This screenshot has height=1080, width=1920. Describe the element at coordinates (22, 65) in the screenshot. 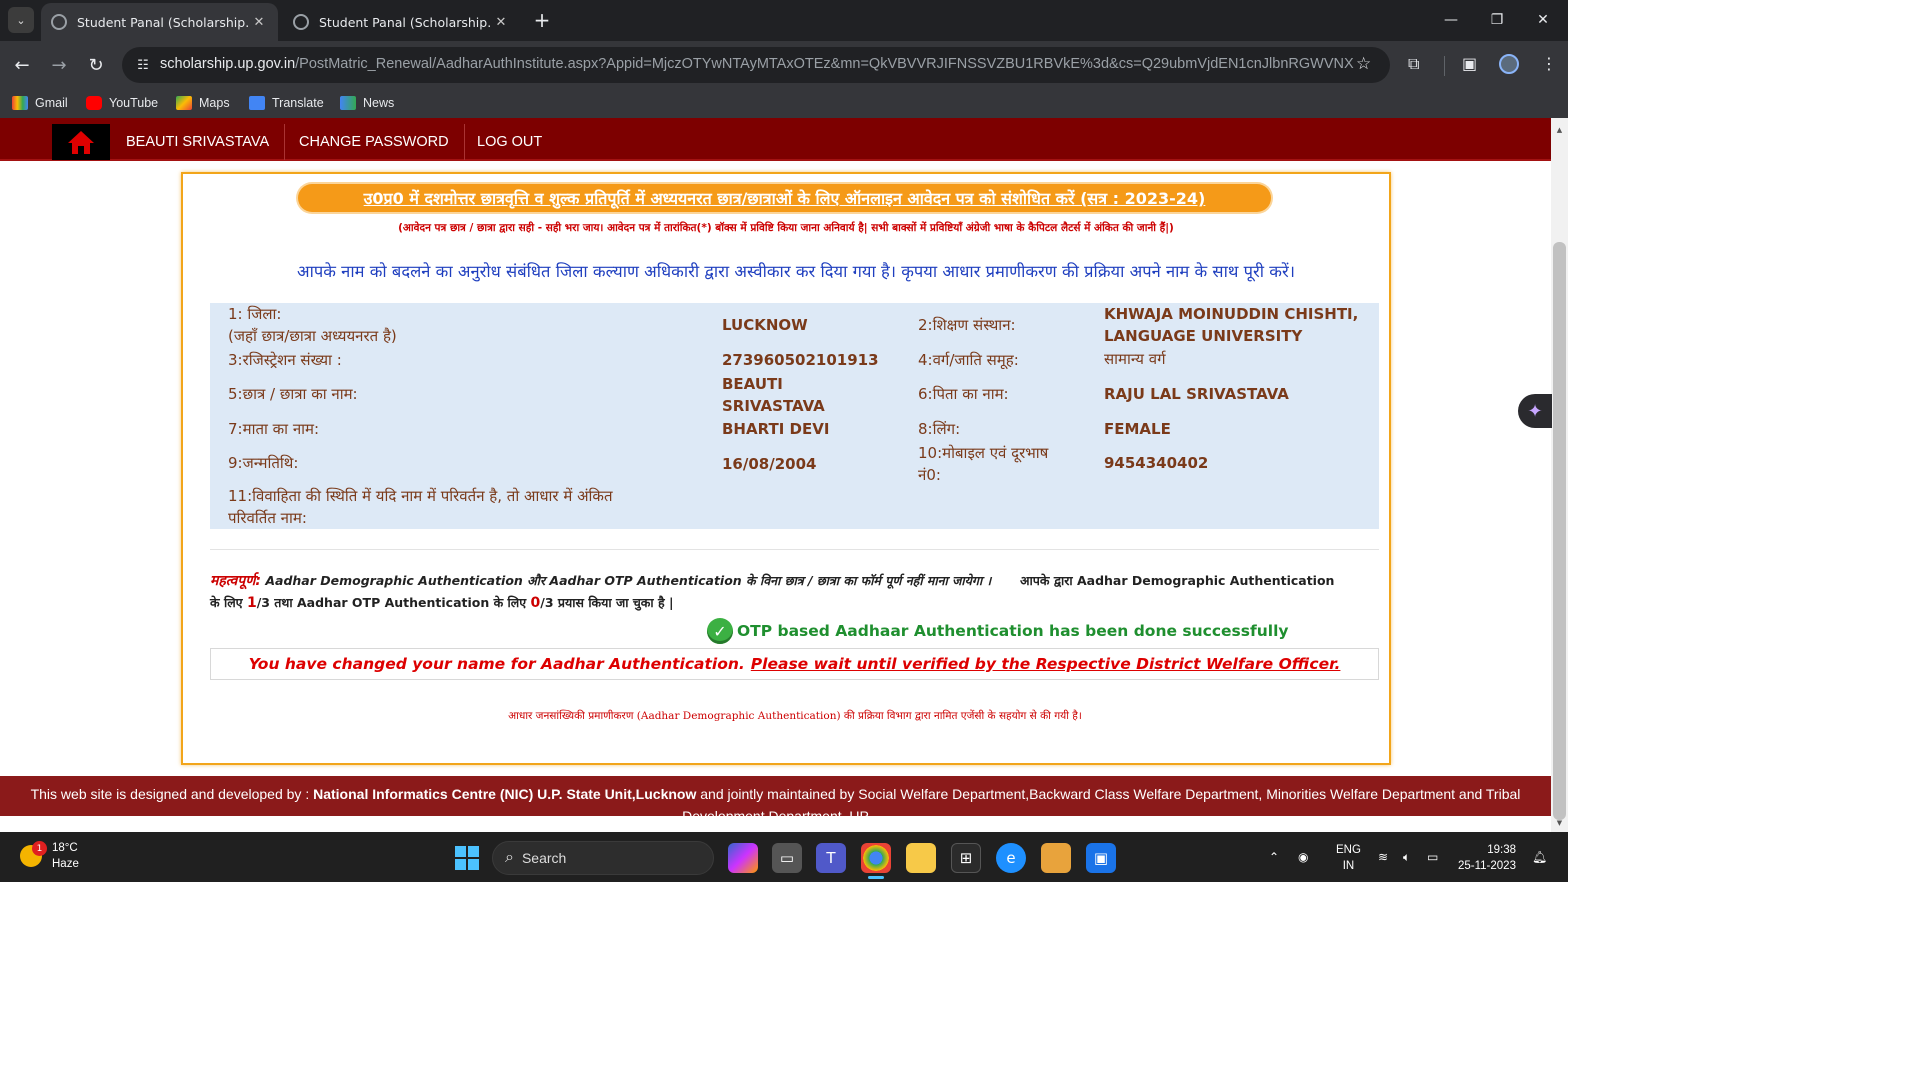

I see `back-button: ←` at that location.